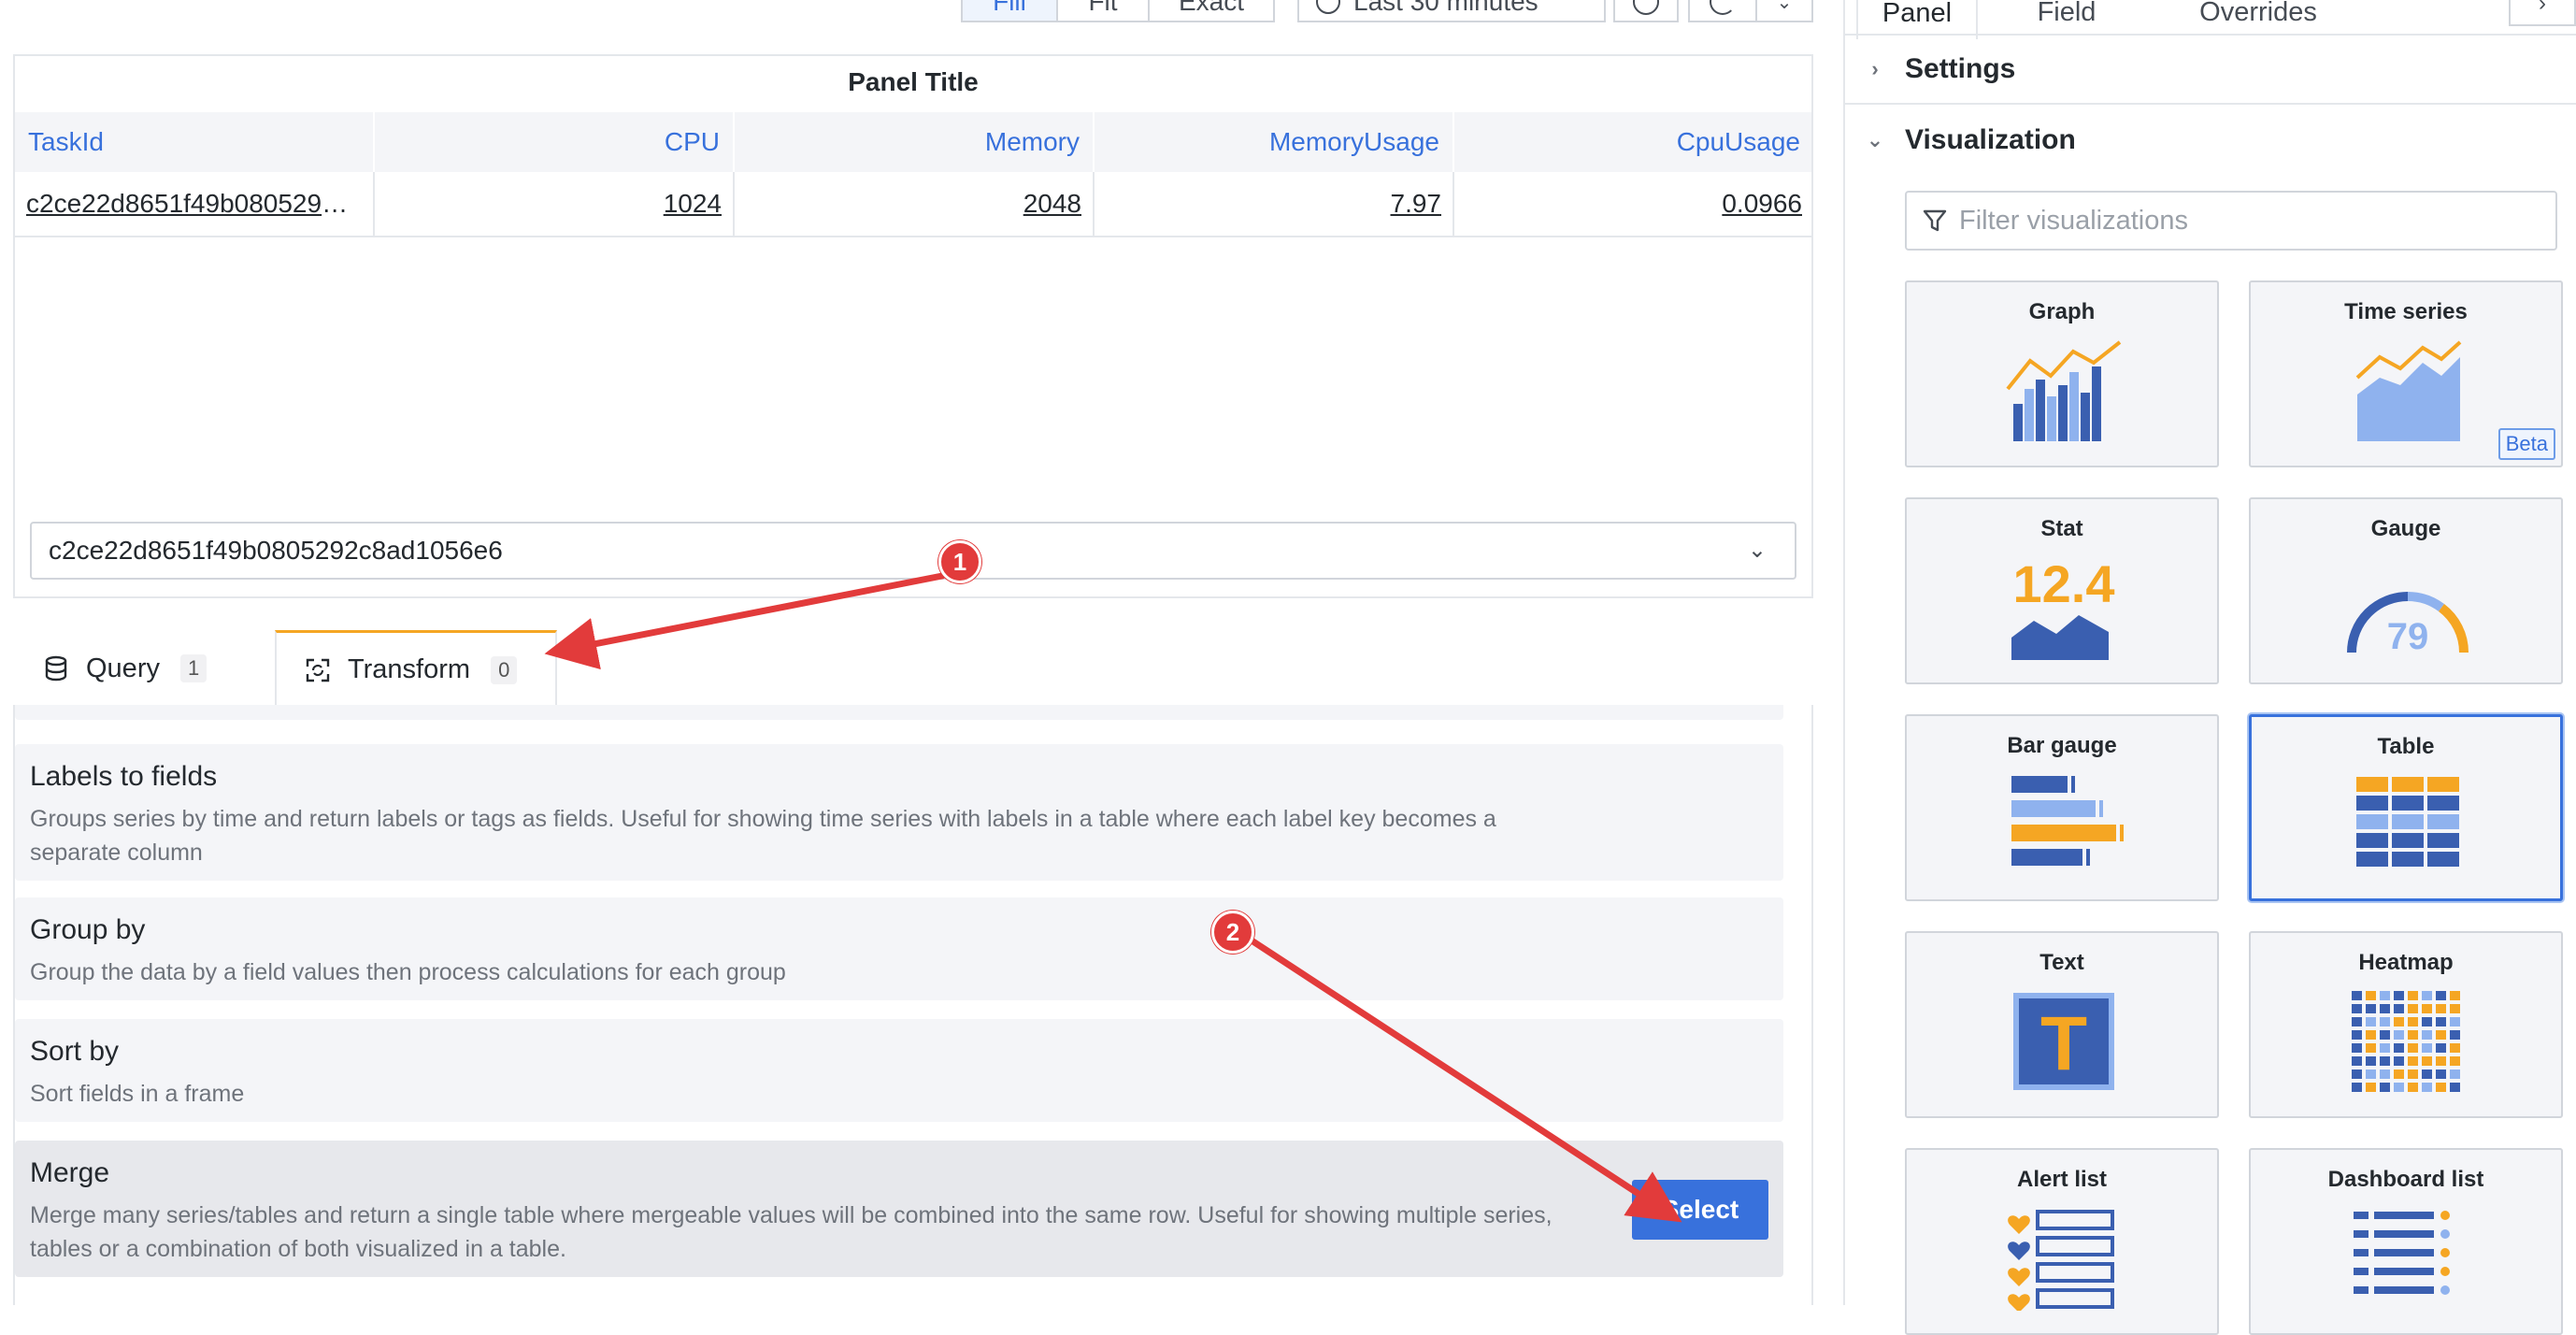 This screenshot has height=1335, width=2576. Describe the element at coordinates (2406, 1041) in the screenshot. I see `heatmap-icon` at that location.